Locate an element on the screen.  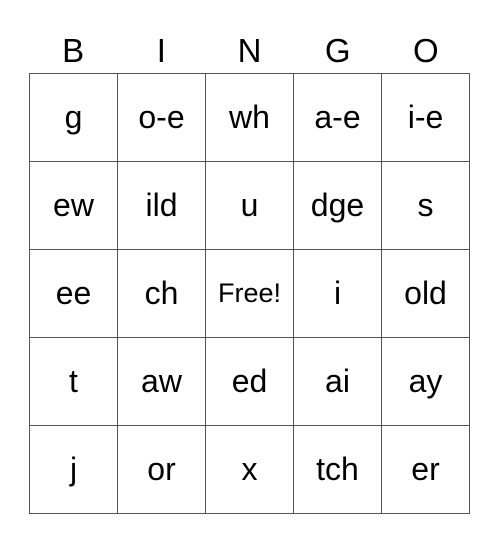
bingo-cell: ild is located at coordinates (162, 206).